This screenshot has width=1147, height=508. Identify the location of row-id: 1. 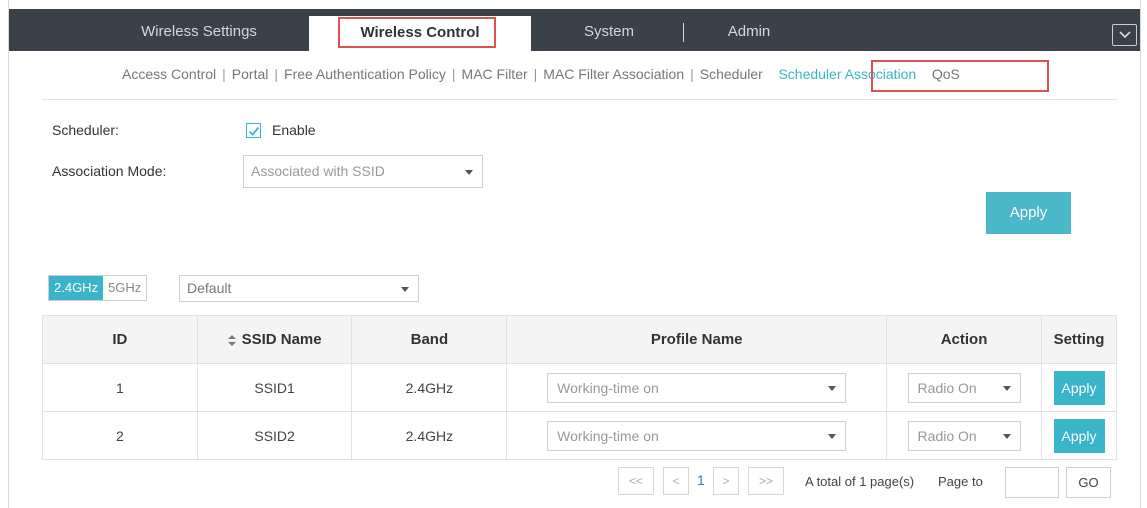
(120, 387).